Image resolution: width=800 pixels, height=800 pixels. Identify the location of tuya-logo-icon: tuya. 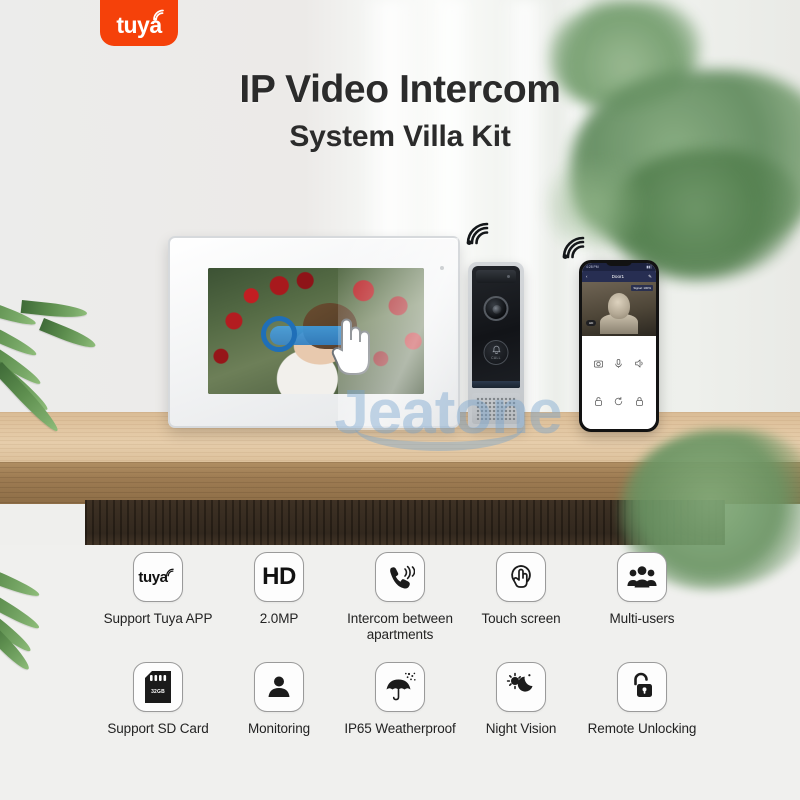
(158, 577).